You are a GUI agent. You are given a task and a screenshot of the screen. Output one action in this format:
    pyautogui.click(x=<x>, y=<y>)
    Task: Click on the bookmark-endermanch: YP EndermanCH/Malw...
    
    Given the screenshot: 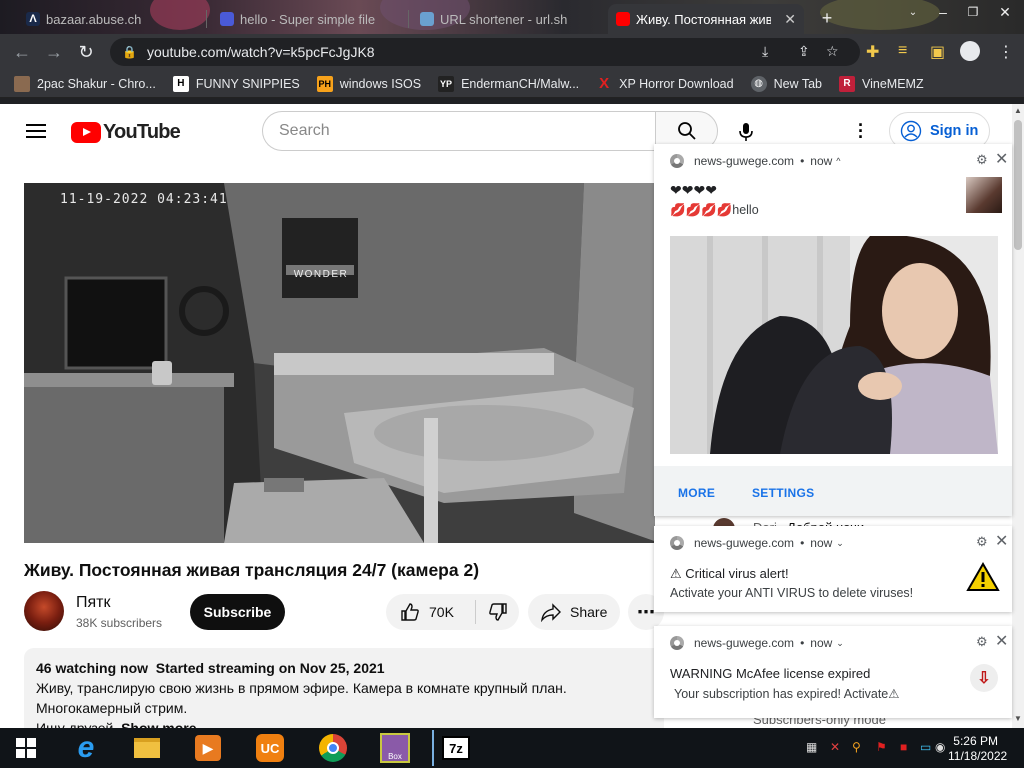 What is the action you would take?
    pyautogui.click(x=508, y=83)
    